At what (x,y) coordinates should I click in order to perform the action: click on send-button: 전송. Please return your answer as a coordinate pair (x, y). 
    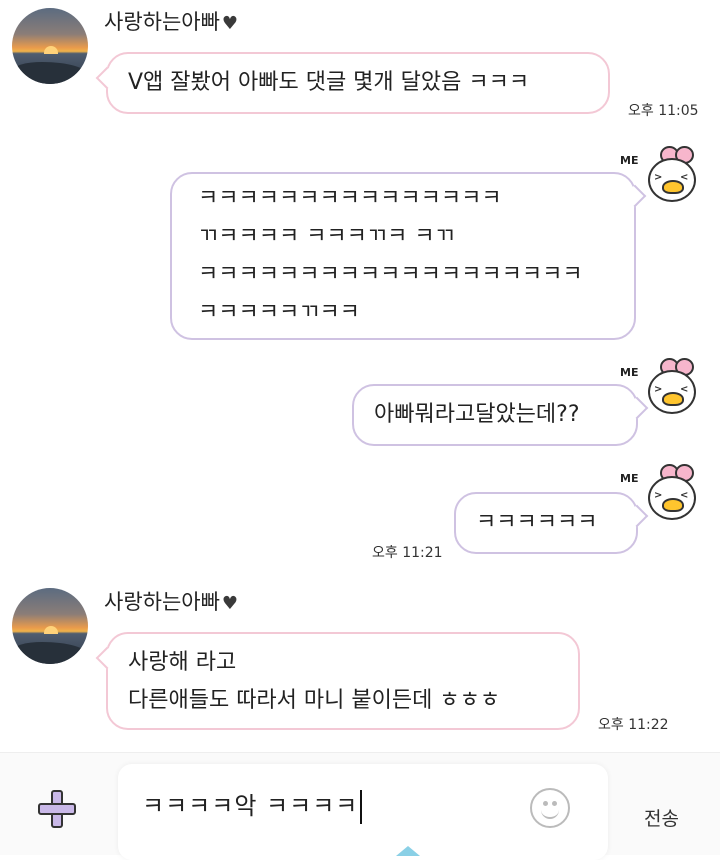
    Looking at the image, I should click on (661, 817).